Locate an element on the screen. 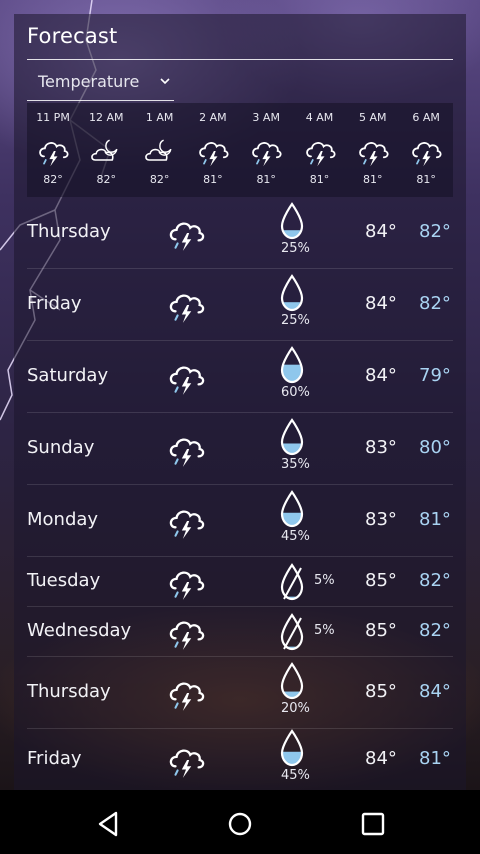 The width and height of the screenshot is (480, 854). home-icon is located at coordinates (240, 824).